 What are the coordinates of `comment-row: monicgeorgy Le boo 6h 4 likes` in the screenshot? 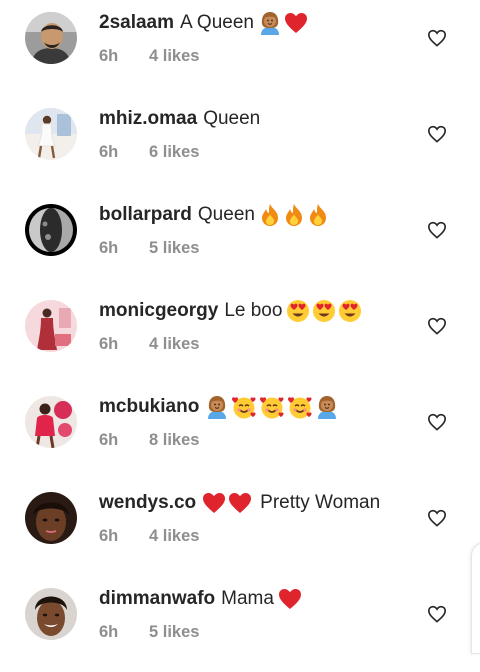 It's located at (240, 336).